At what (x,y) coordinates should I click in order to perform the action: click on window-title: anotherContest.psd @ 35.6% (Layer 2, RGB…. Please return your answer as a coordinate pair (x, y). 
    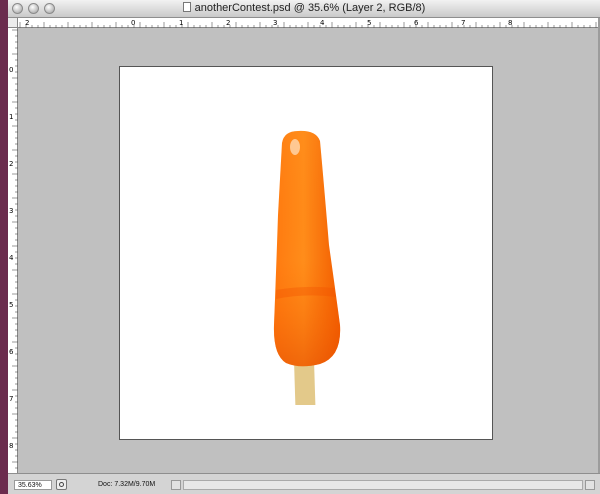
    Looking at the image, I should click on (310, 8).